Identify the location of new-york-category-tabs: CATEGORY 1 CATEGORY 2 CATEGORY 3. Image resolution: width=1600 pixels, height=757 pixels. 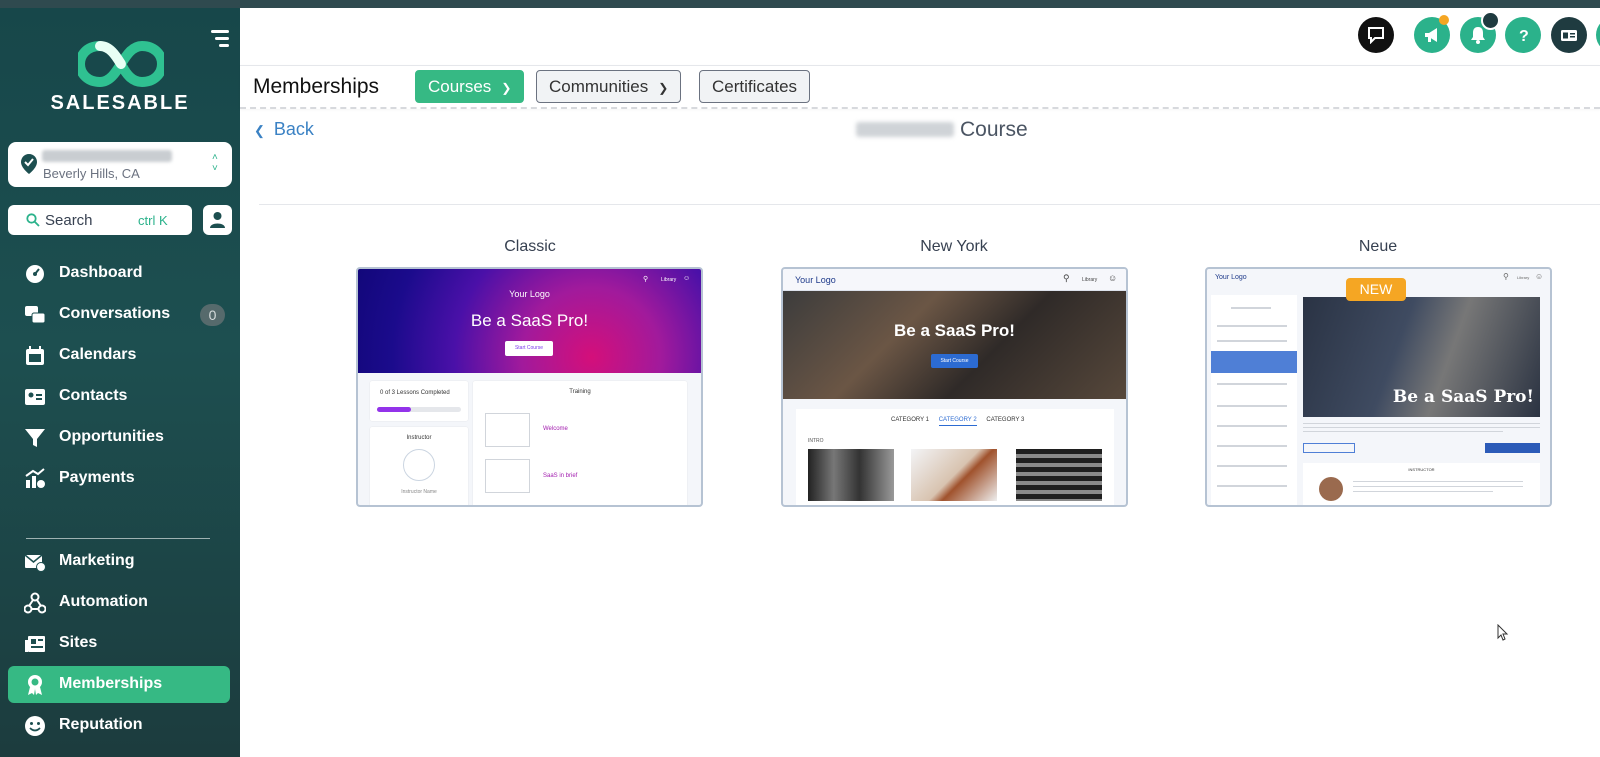
(958, 421).